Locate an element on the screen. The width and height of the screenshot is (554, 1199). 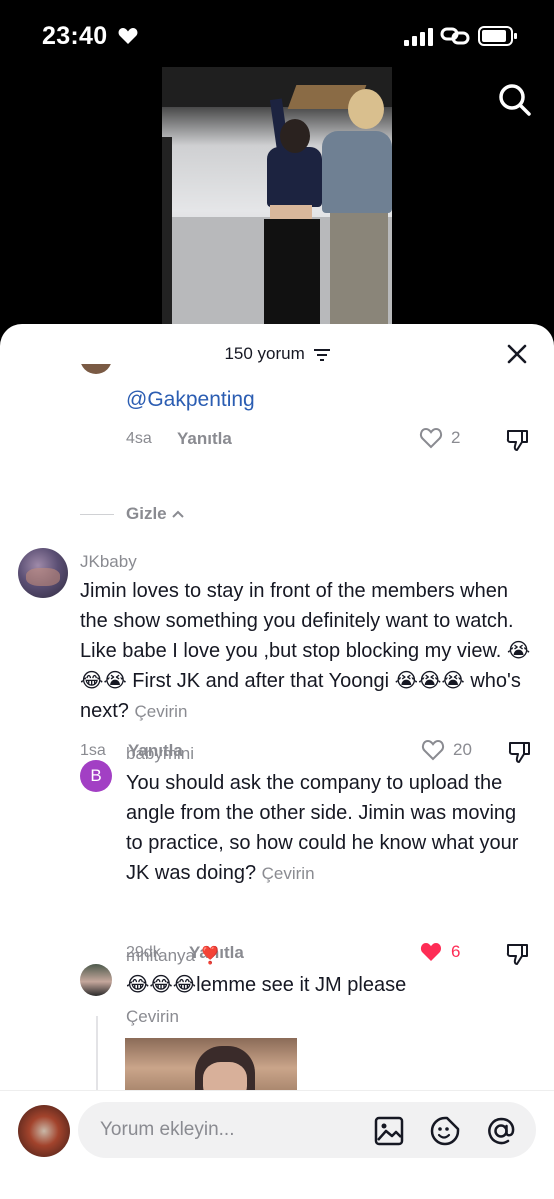
battery-icon is located at coordinates (497, 36).